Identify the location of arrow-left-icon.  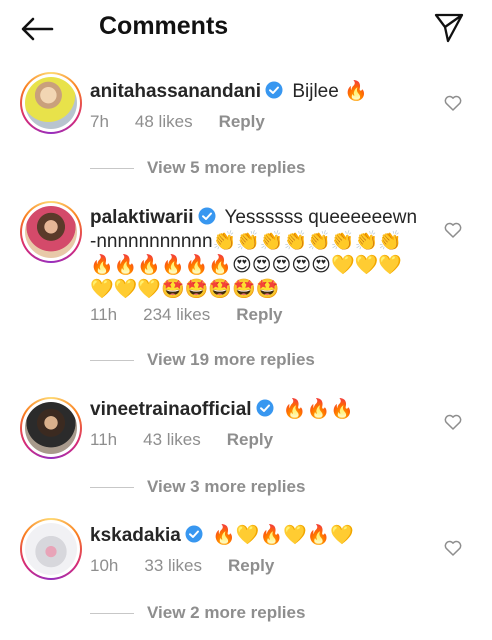
(38, 29).